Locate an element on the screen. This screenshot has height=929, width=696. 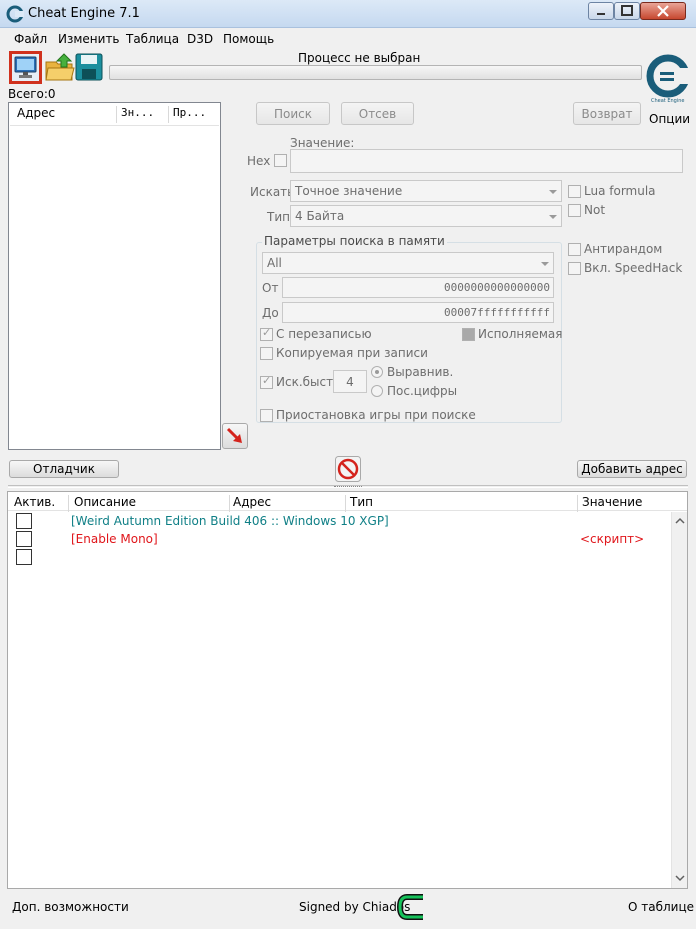
value-type-label: Тип is located at coordinates (278, 217).